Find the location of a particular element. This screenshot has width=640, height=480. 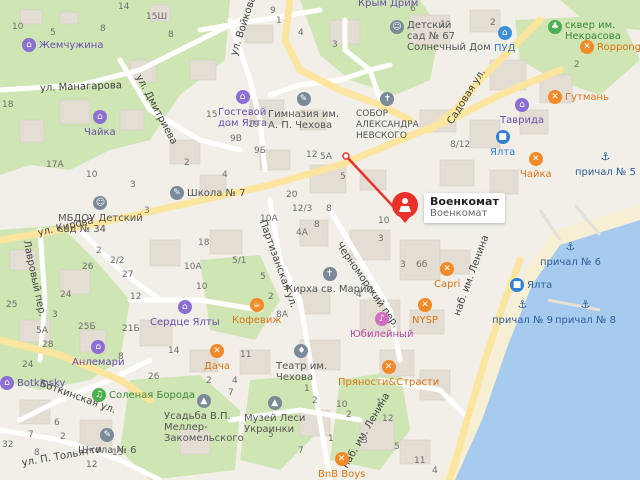

ferry-icon: ■ is located at coordinates (517, 285).